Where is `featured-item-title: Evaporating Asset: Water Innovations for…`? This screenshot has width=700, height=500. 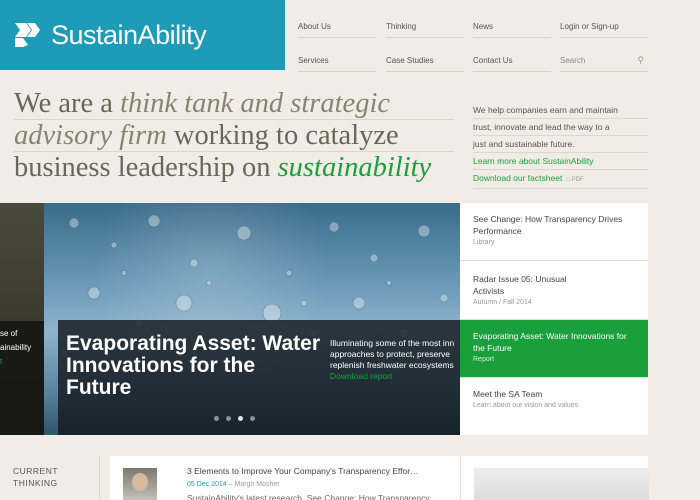
featured-item-title: Evaporating Asset: Water Innovations for… is located at coordinates (550, 342).